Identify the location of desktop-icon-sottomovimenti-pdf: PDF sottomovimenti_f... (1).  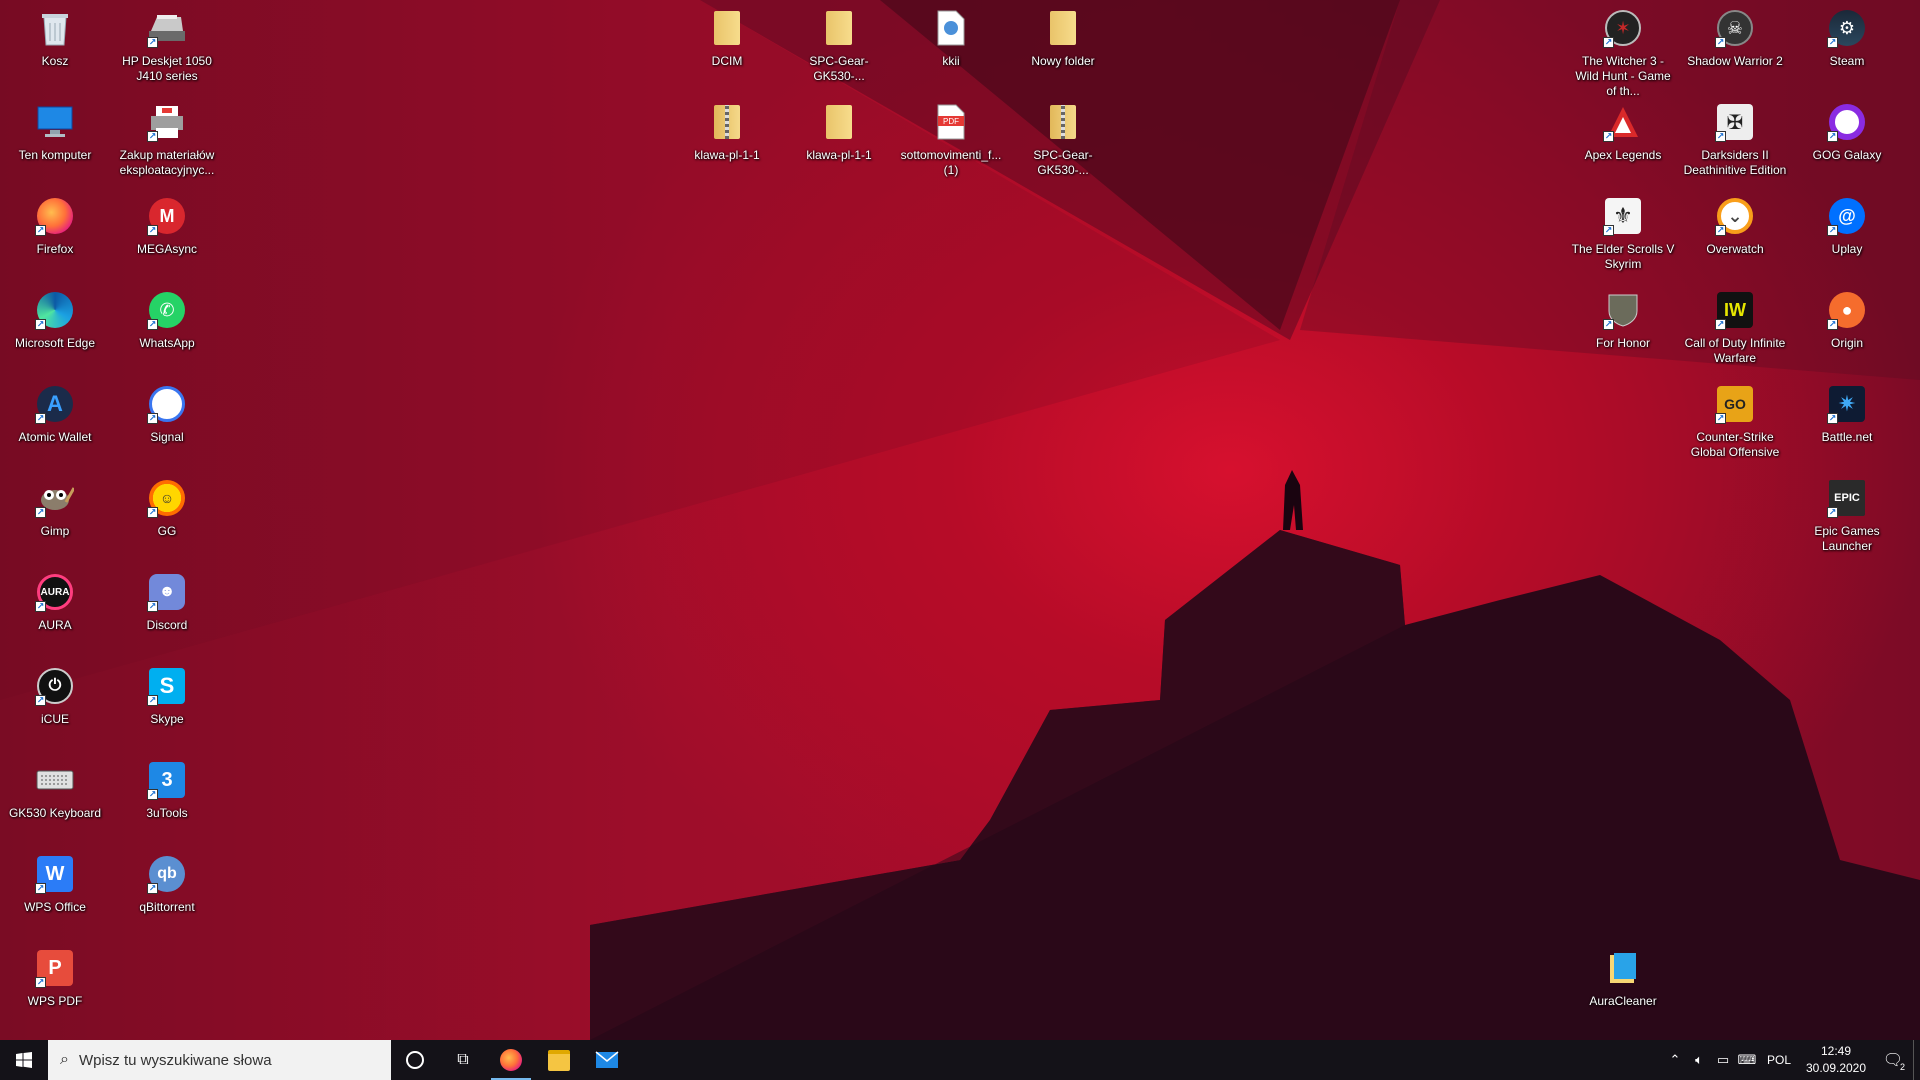
(951, 136).